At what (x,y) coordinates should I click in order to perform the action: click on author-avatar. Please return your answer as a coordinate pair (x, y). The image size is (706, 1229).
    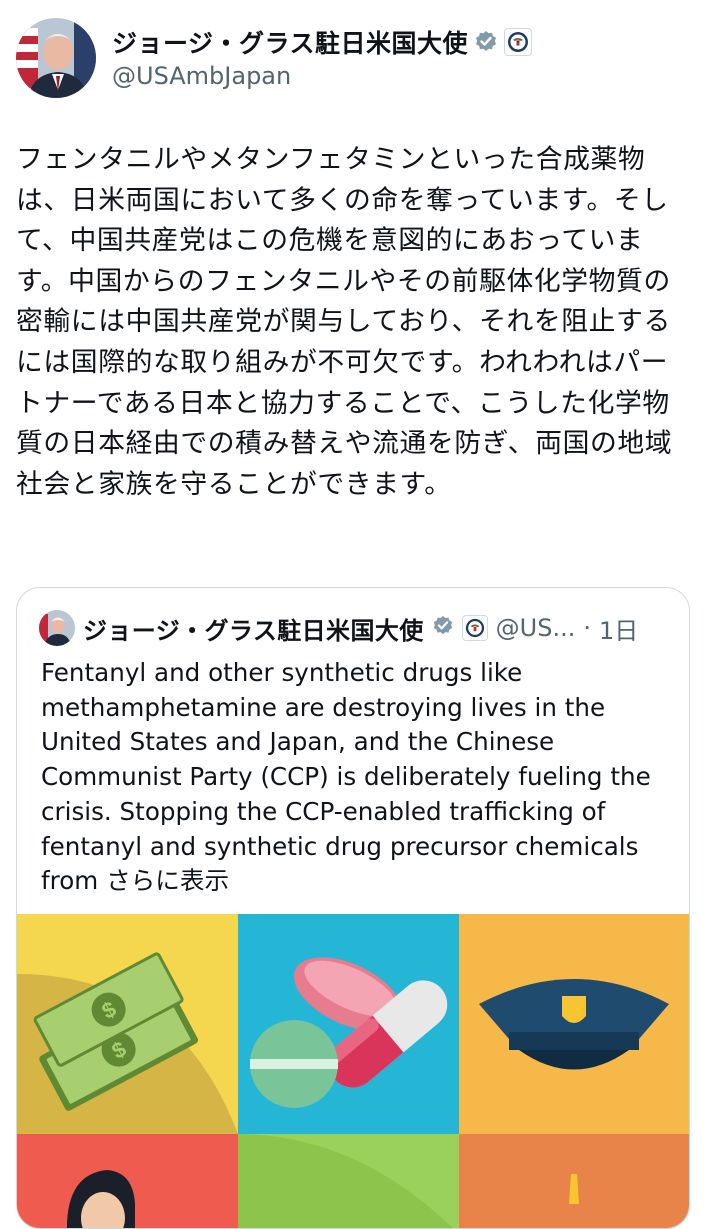
    Looking at the image, I should click on (56, 58).